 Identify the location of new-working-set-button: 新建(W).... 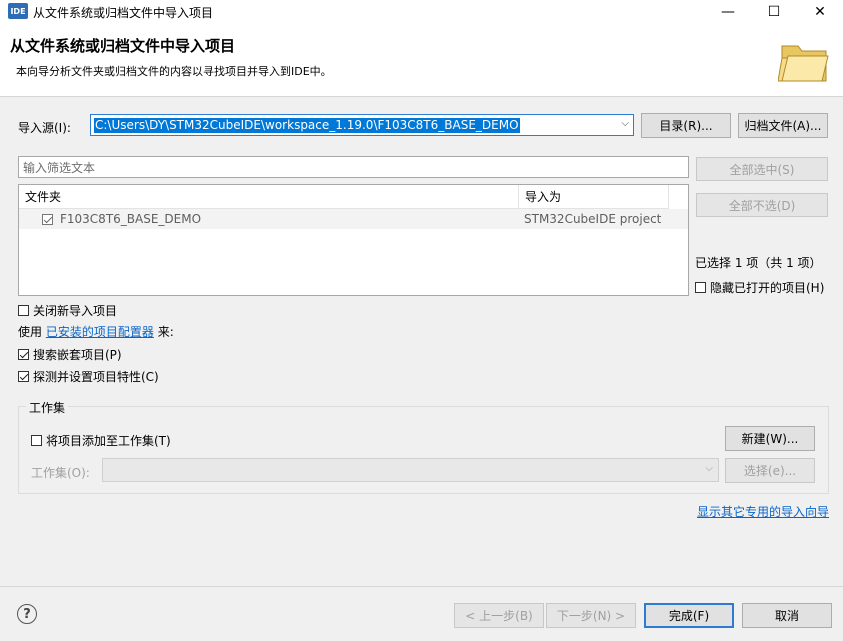
(770, 438).